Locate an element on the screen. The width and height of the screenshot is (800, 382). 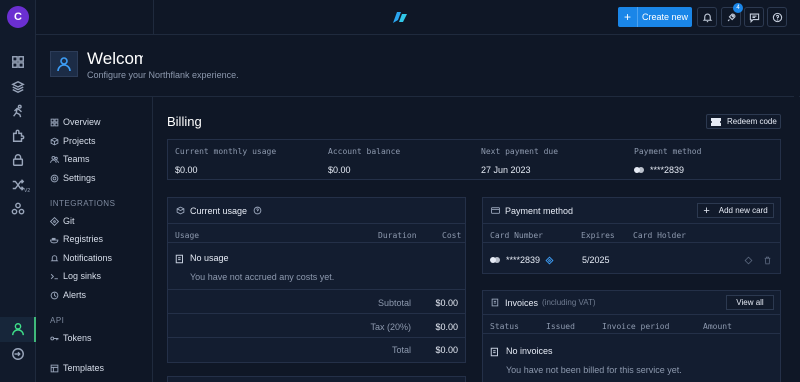
welcome-user-icon is located at coordinates (64, 64).